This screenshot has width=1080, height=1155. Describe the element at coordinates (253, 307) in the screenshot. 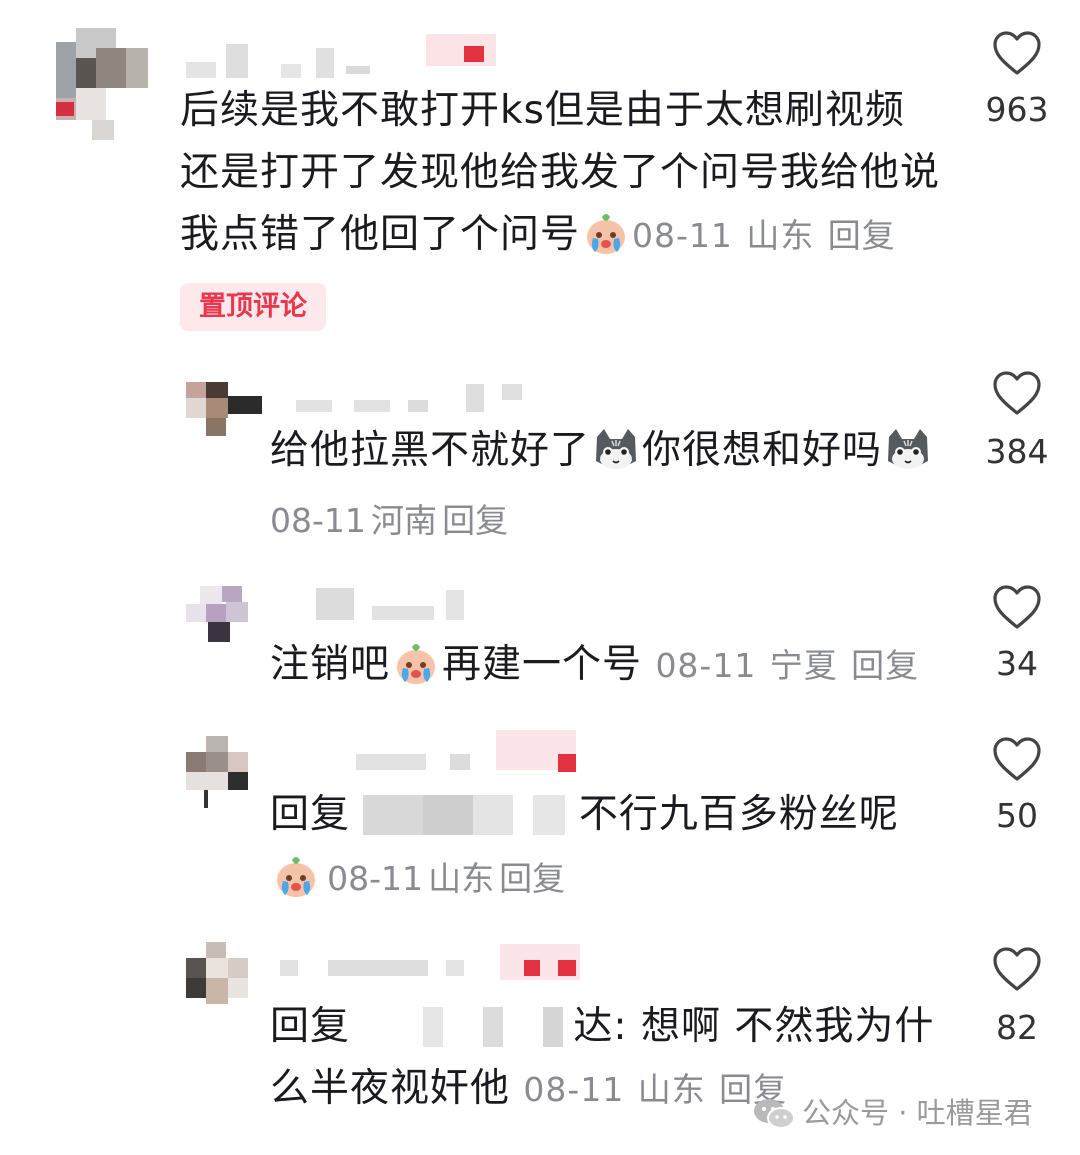

I see `pinned-comment-badge: 置顶评论` at that location.